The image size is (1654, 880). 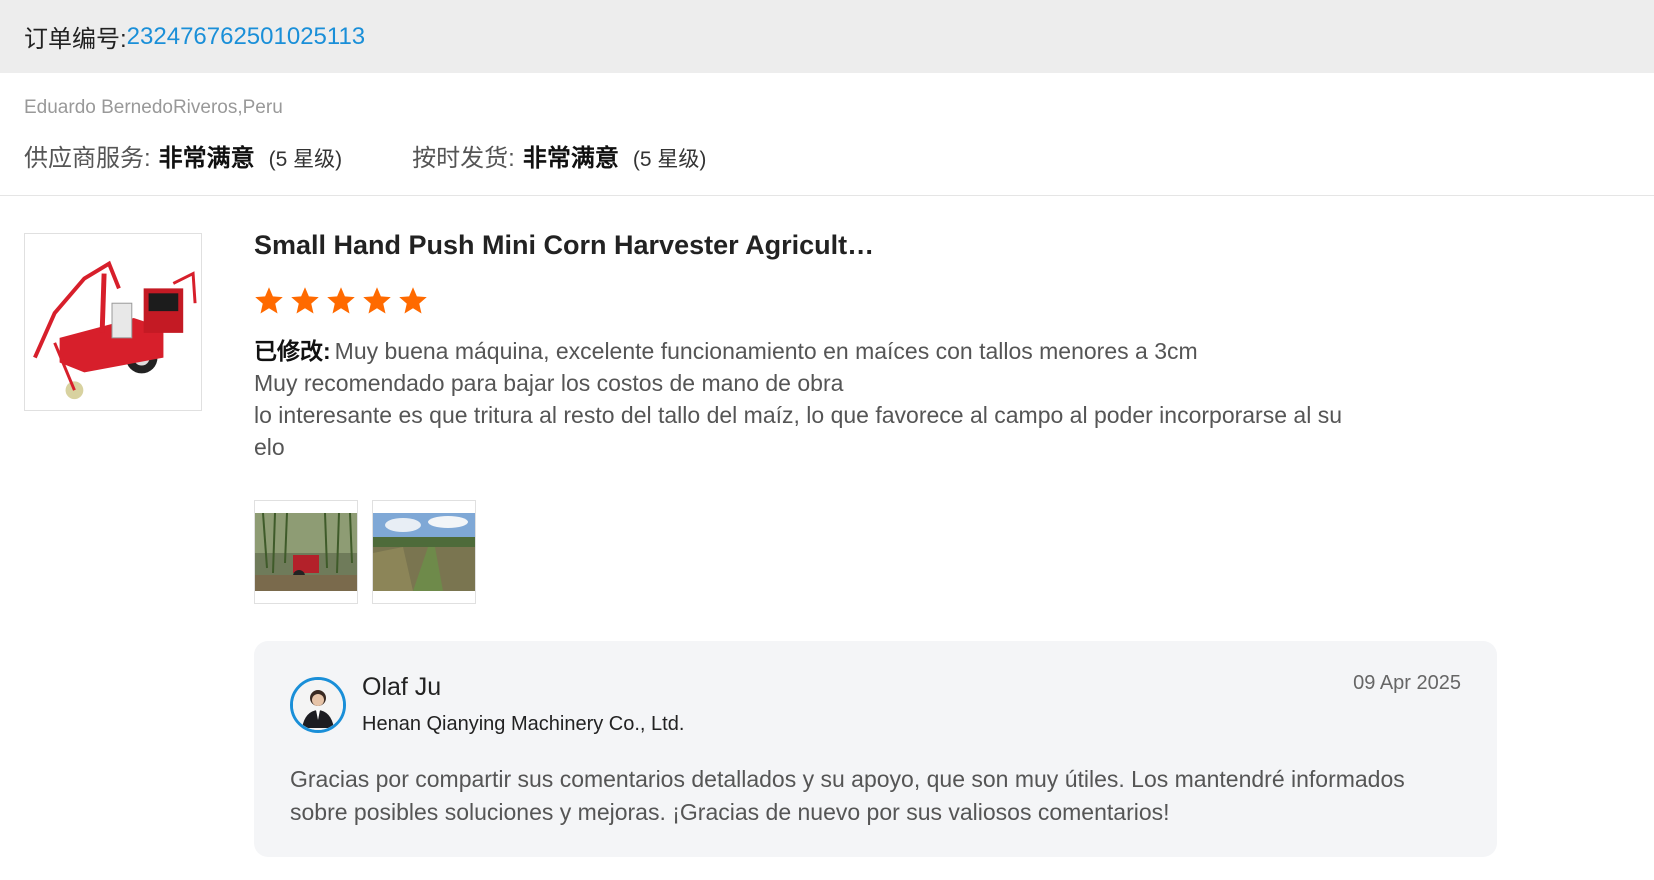 What do you see at coordinates (523, 724) in the screenshot?
I see `reply-company-name: Henan Qianying Machinery Co., Ltd.` at bounding box center [523, 724].